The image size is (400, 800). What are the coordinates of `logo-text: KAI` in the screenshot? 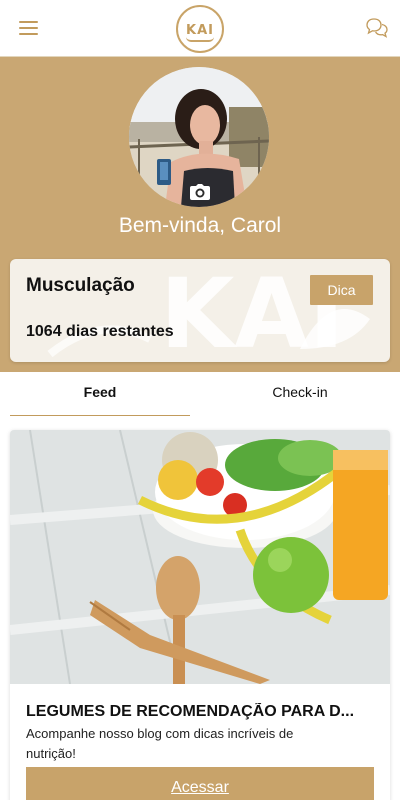 It's located at (200, 30).